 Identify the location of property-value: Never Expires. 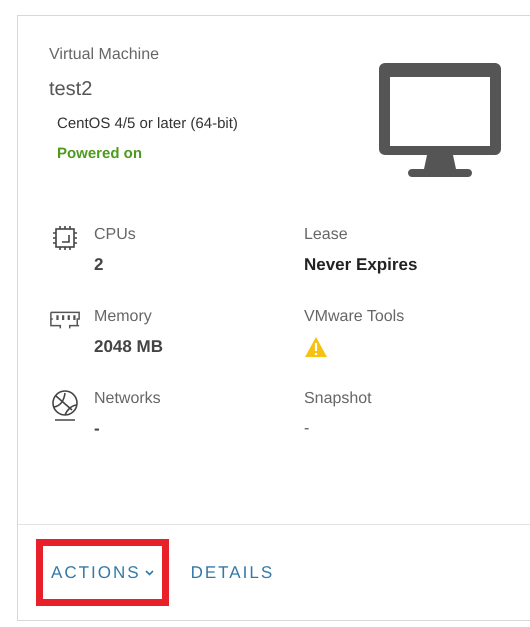
(361, 265).